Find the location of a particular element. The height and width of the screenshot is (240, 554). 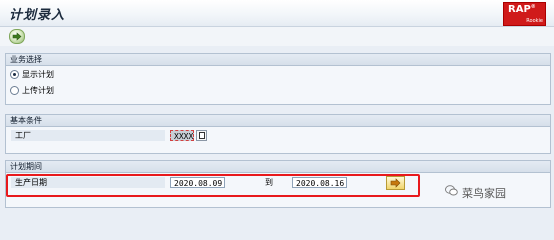

radio-upload-plan-label: 上传计划 is located at coordinates (38, 90).